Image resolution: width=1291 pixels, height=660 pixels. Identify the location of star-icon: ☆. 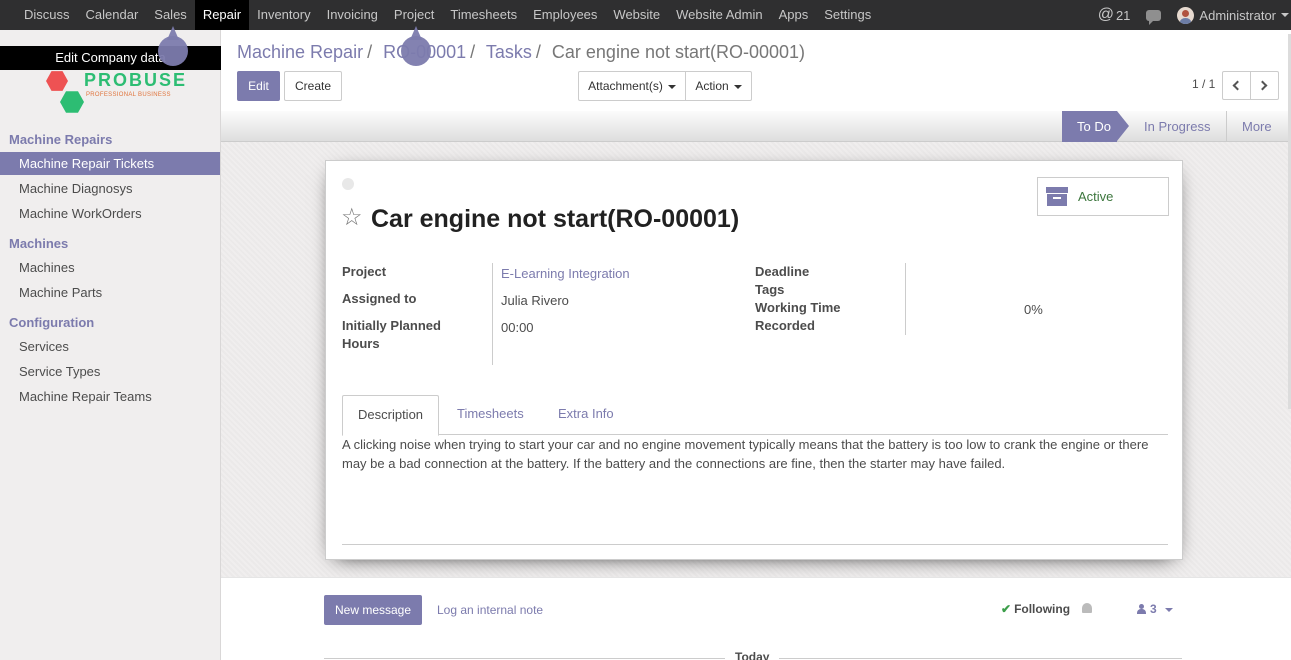
(352, 217).